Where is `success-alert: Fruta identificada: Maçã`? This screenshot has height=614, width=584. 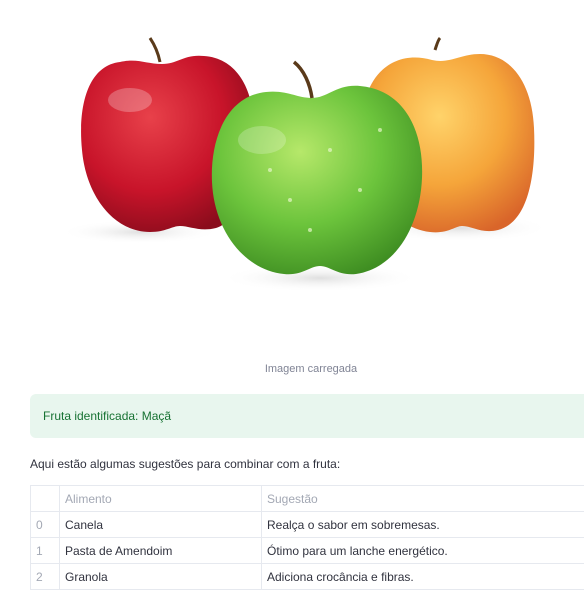
success-alert: Fruta identificada: Maçã is located at coordinates (307, 416).